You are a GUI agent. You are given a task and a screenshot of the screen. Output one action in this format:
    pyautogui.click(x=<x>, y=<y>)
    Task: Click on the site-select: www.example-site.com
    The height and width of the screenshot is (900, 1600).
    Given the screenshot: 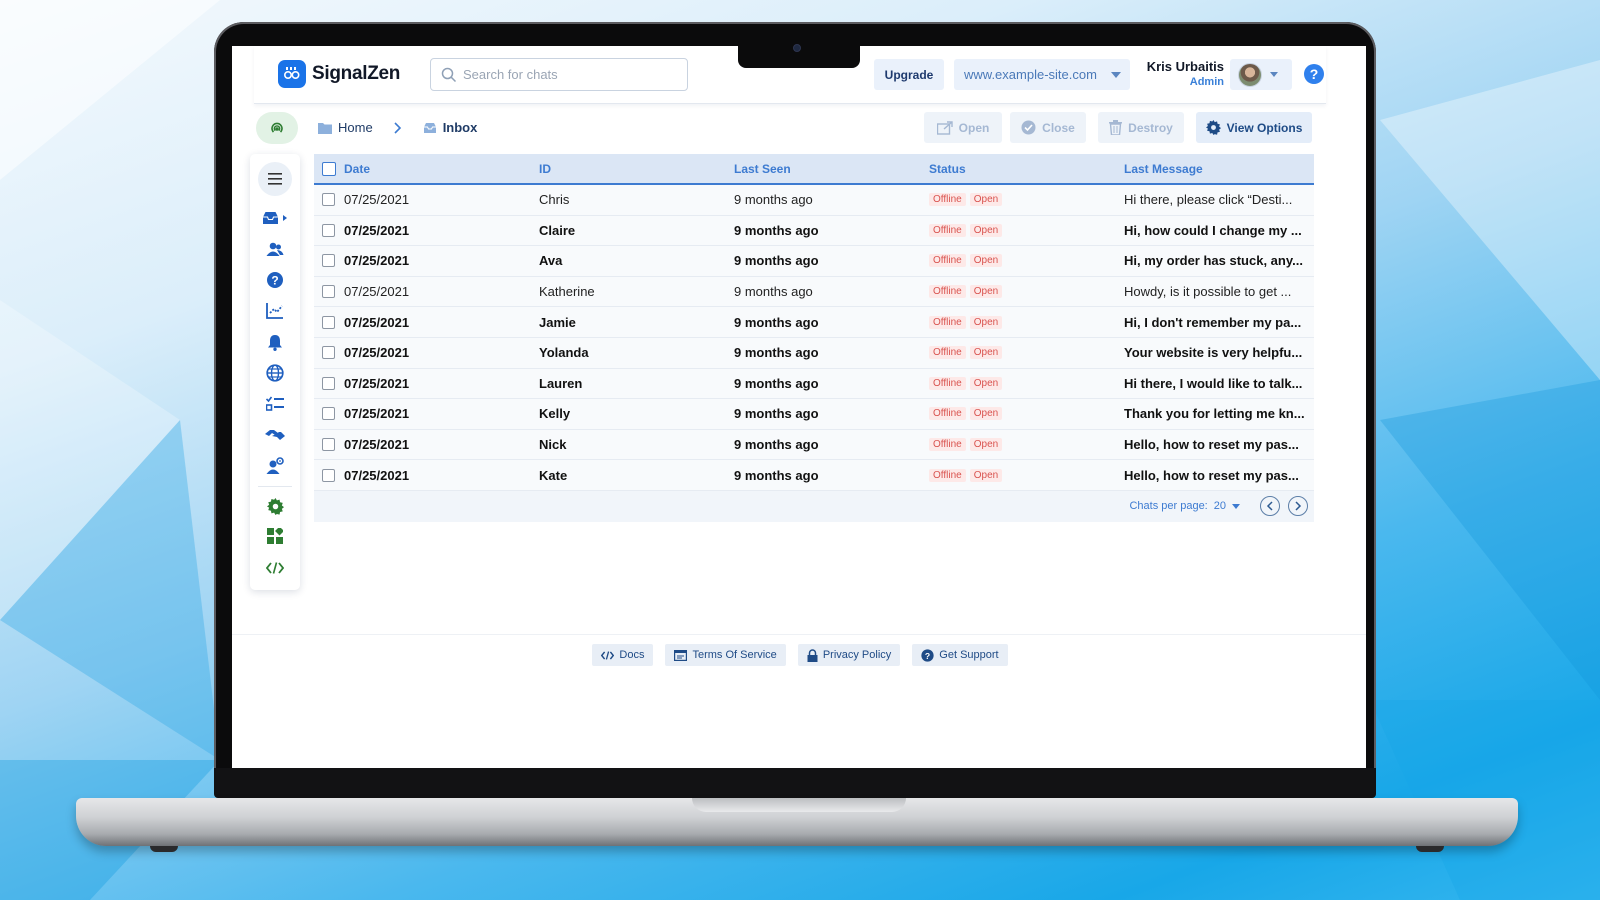 What is the action you would take?
    pyautogui.click(x=1042, y=74)
    